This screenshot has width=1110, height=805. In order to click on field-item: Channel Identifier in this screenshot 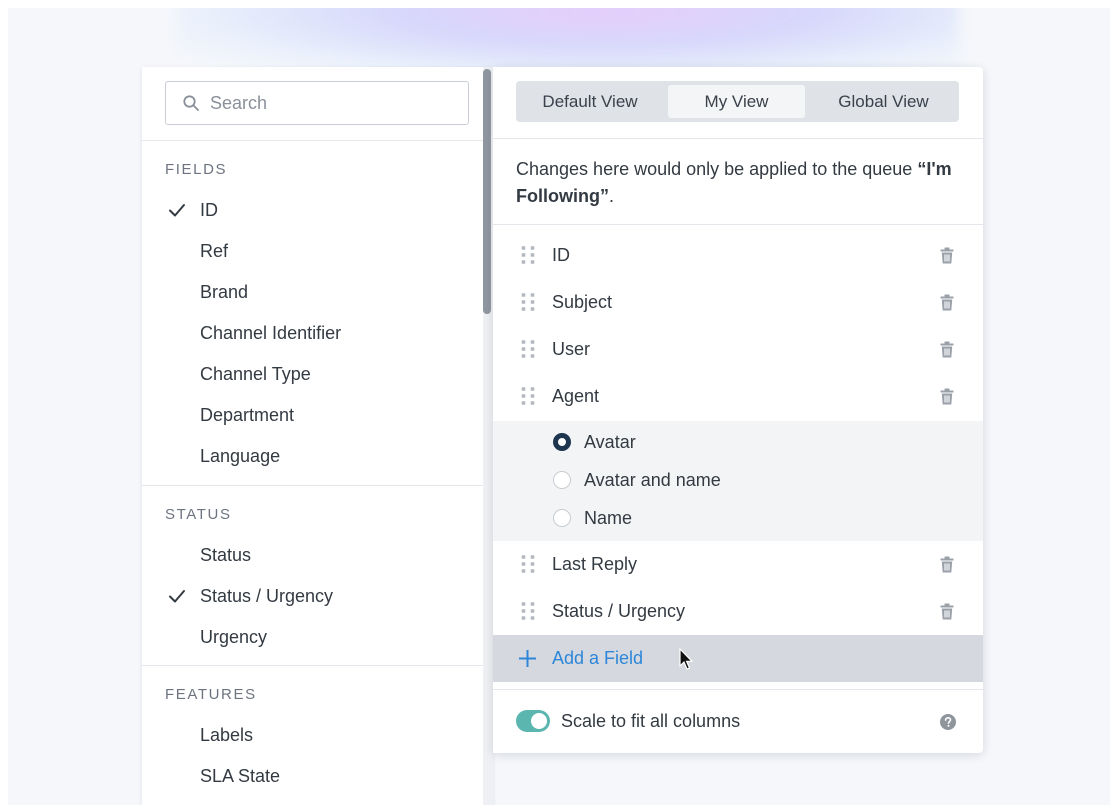, I will do `click(312, 333)`.